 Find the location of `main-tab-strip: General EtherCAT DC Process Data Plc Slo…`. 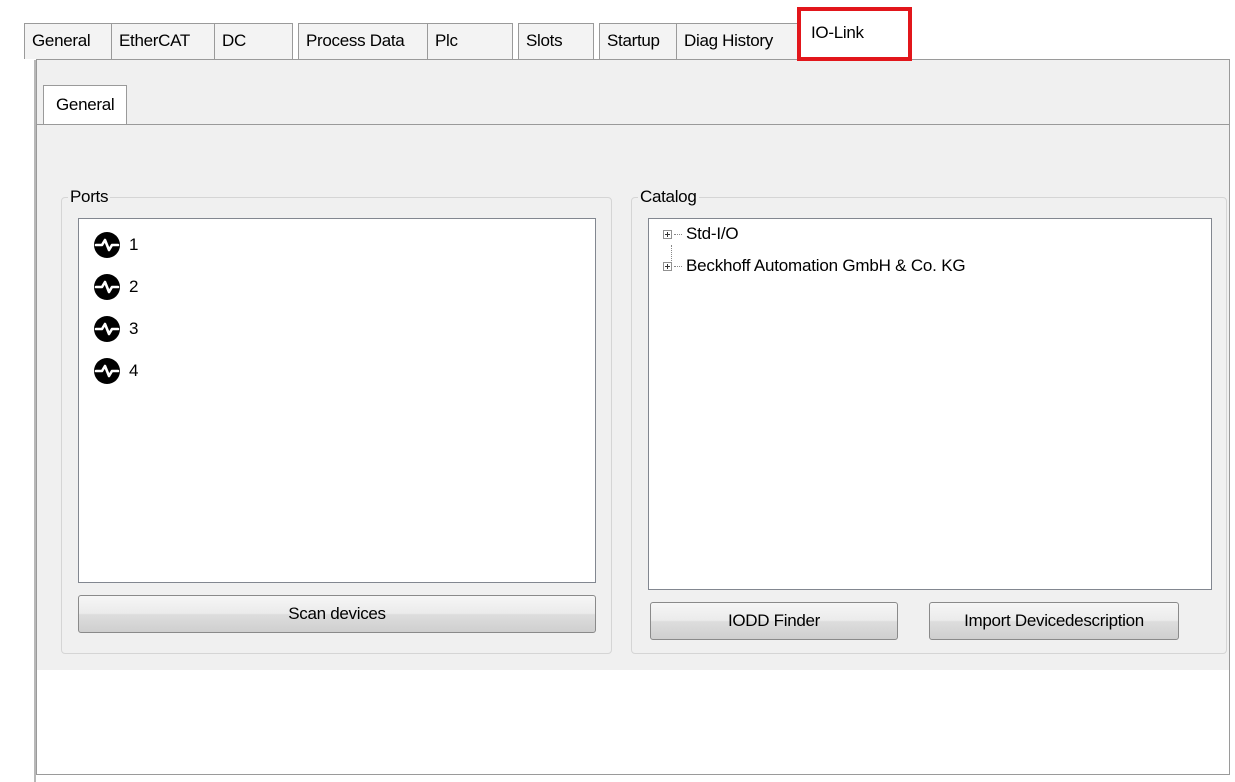

main-tab-strip: General EtherCAT DC Process Data Plc Slo… is located at coordinates (617, 30).